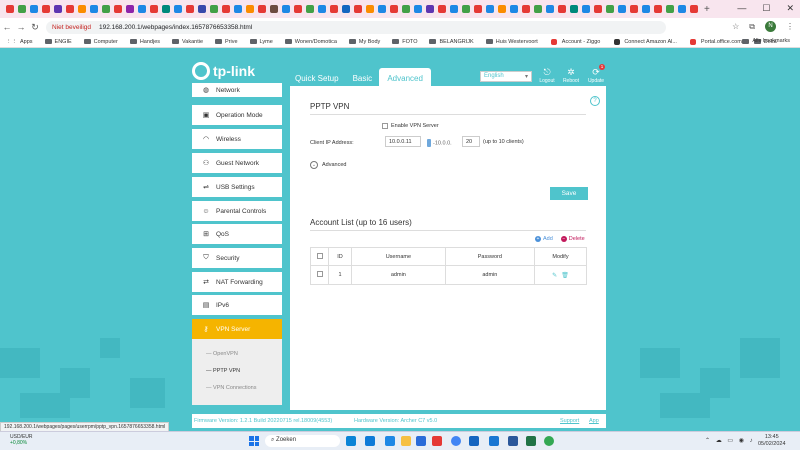  Describe the element at coordinates (237, 329) in the screenshot. I see `sidebar-item-vpn-server: ⚷ VPN Server` at that location.